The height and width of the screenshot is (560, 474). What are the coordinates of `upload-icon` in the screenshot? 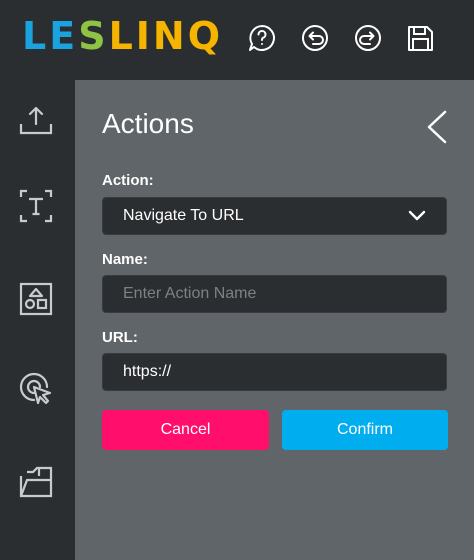 It's located at (36, 121).